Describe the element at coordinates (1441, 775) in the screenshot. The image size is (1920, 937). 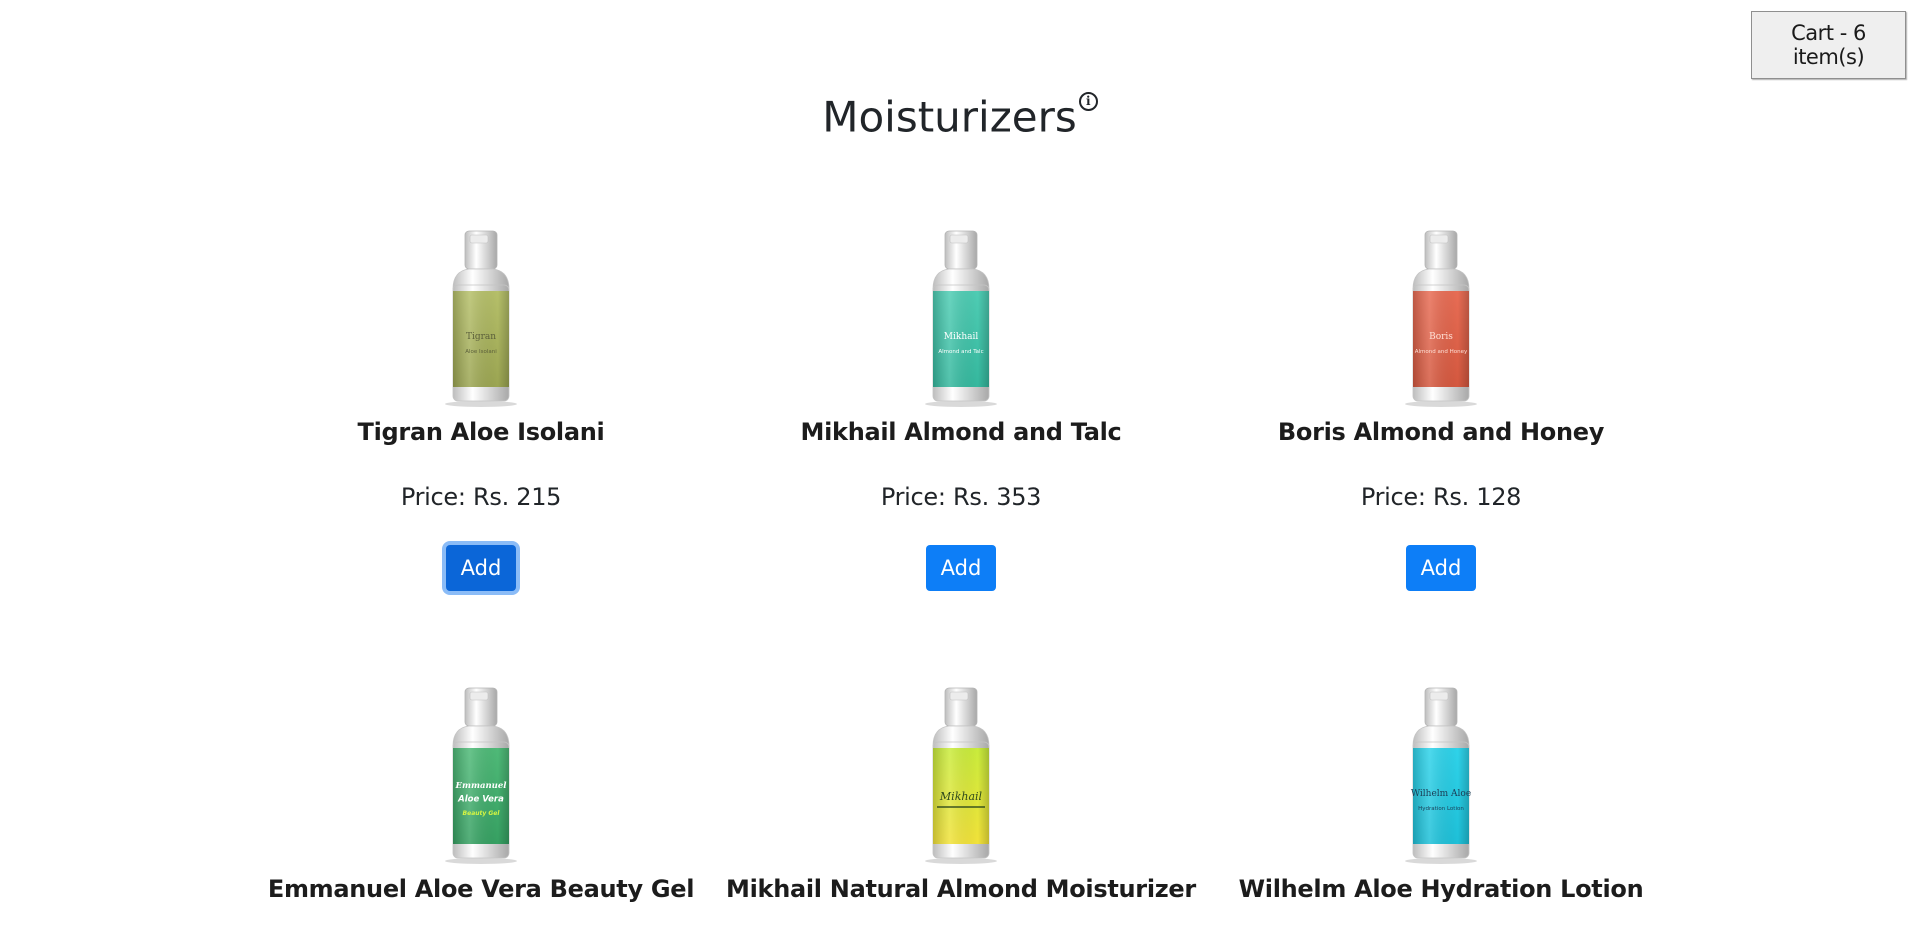
I see `product-image: Wilhelm Aloe Hydration Lotion` at that location.